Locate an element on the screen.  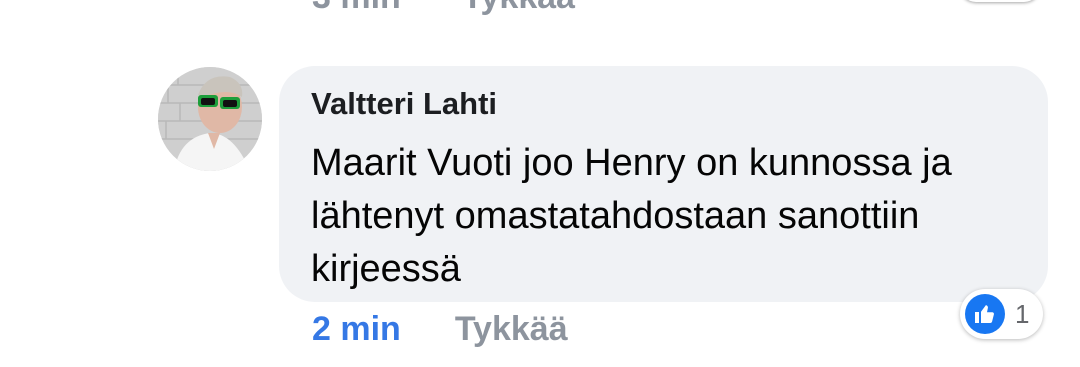
avatar is located at coordinates (210, 119).